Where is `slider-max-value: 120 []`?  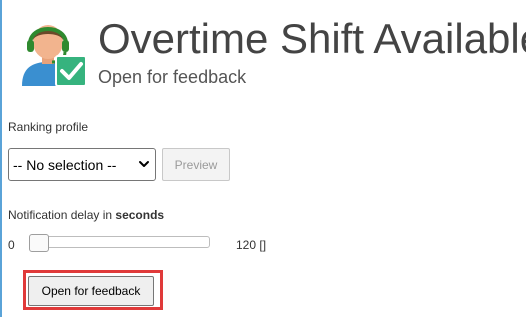 slider-max-value: 120 [] is located at coordinates (251, 245).